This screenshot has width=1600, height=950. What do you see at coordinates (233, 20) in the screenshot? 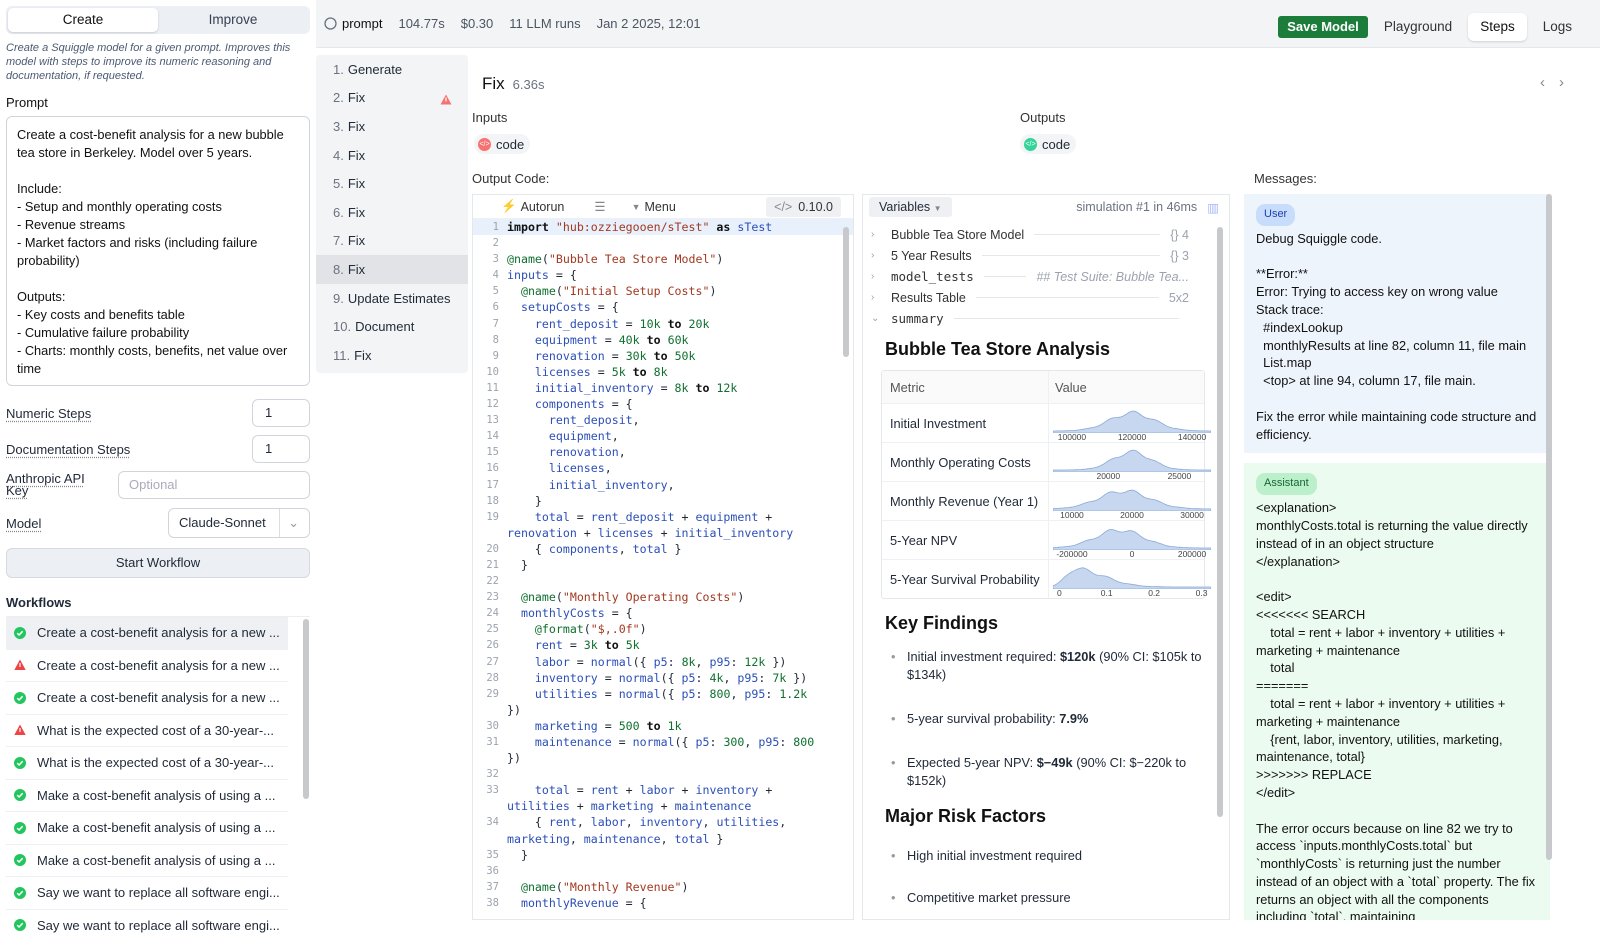
I see `tab-improve: Improve` at bounding box center [233, 20].